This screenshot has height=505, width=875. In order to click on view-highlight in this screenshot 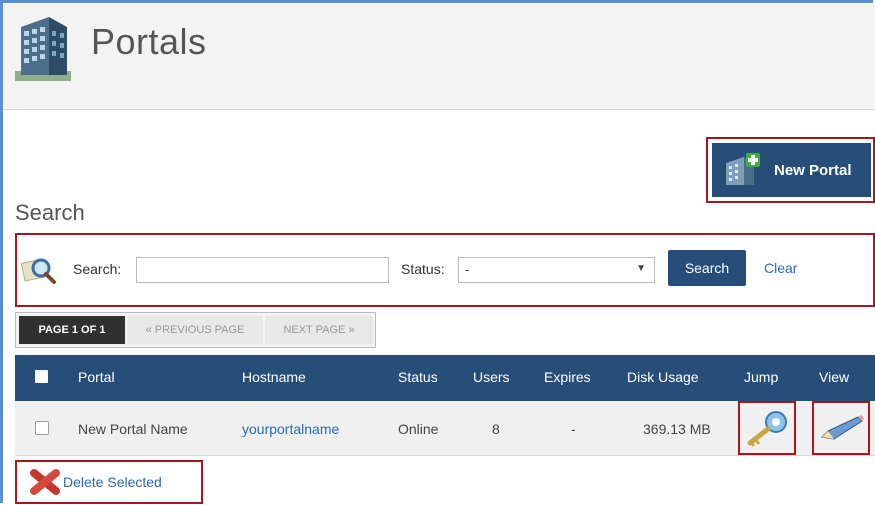, I will do `click(841, 428)`.